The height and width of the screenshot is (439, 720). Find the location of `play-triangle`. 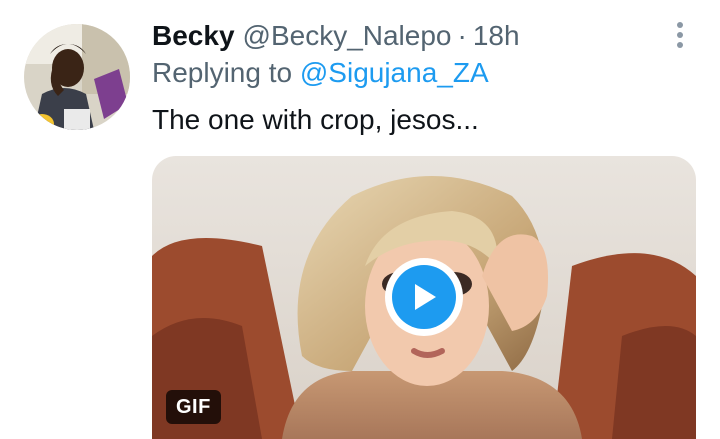

play-triangle is located at coordinates (425, 297).